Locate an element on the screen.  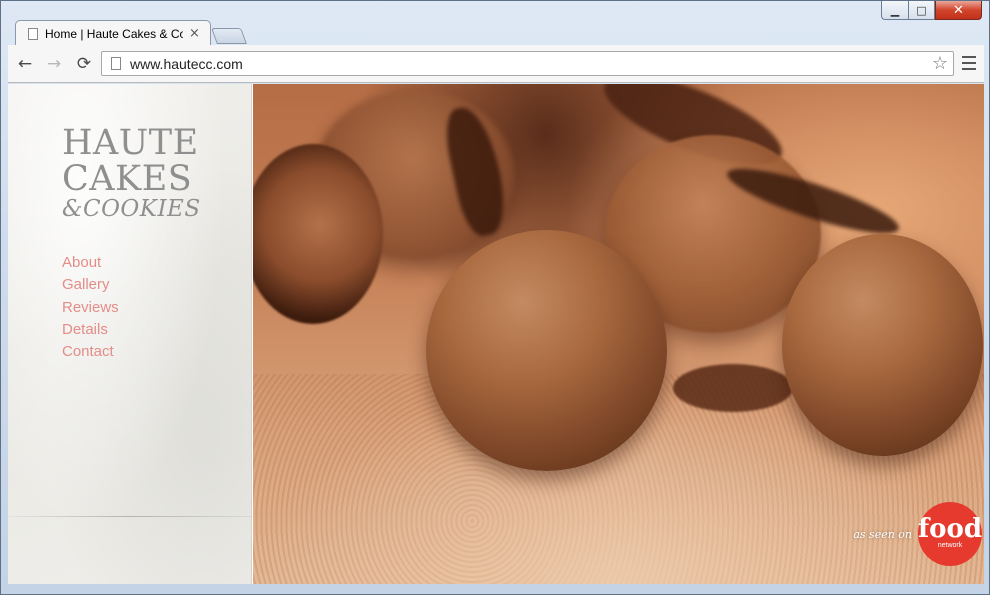
close-window-button: ✕ is located at coordinates (958, 10).